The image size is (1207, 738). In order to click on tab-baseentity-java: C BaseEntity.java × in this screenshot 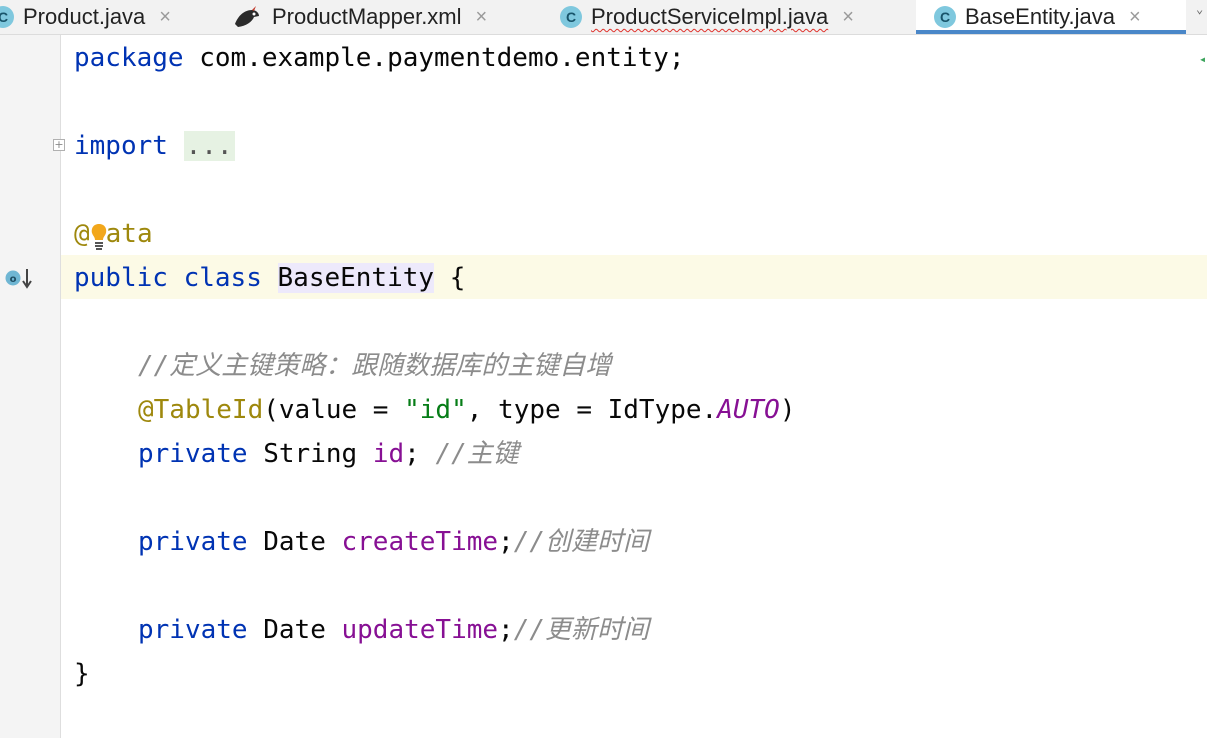, I will do `click(1051, 17)`.